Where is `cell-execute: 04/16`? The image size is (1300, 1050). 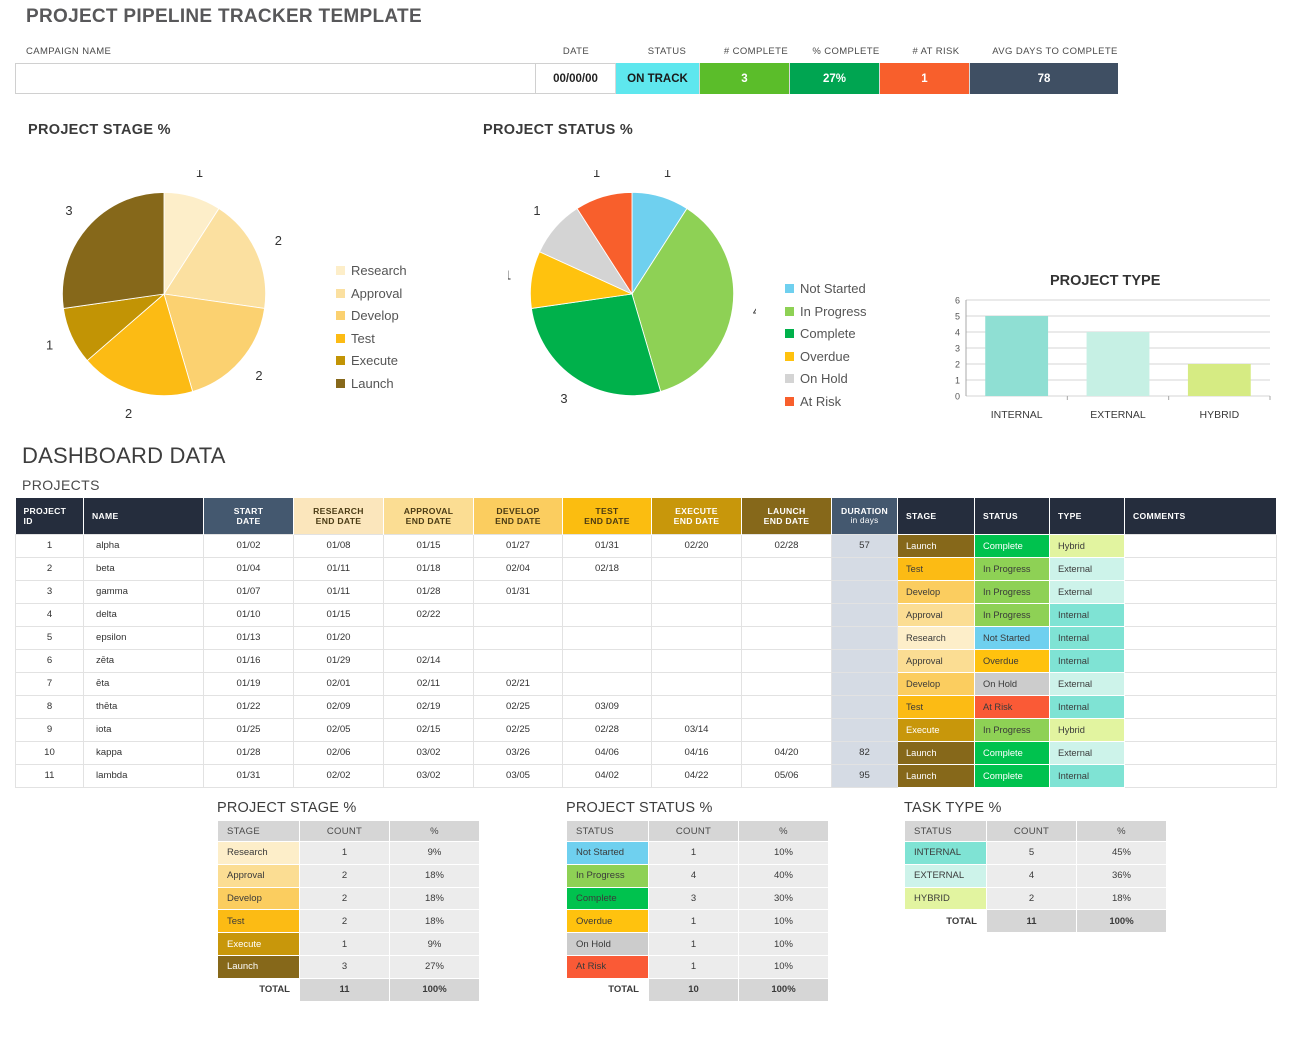
cell-execute: 04/16 is located at coordinates (696, 752).